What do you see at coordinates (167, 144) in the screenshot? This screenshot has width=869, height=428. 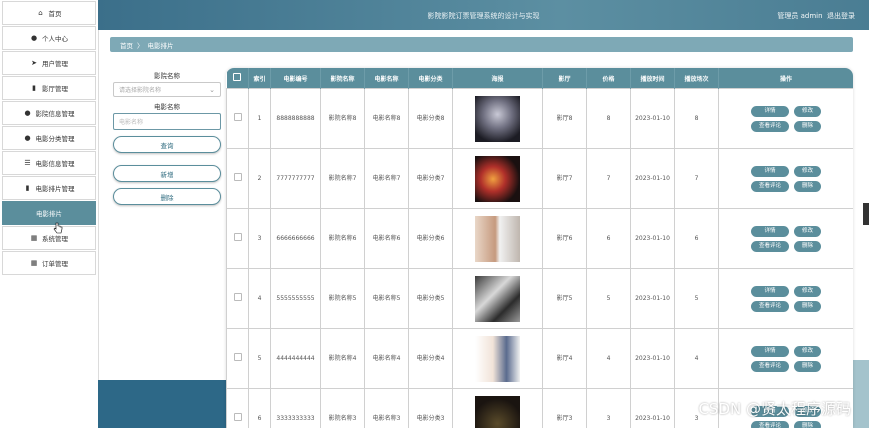 I see `query-button: 查询` at bounding box center [167, 144].